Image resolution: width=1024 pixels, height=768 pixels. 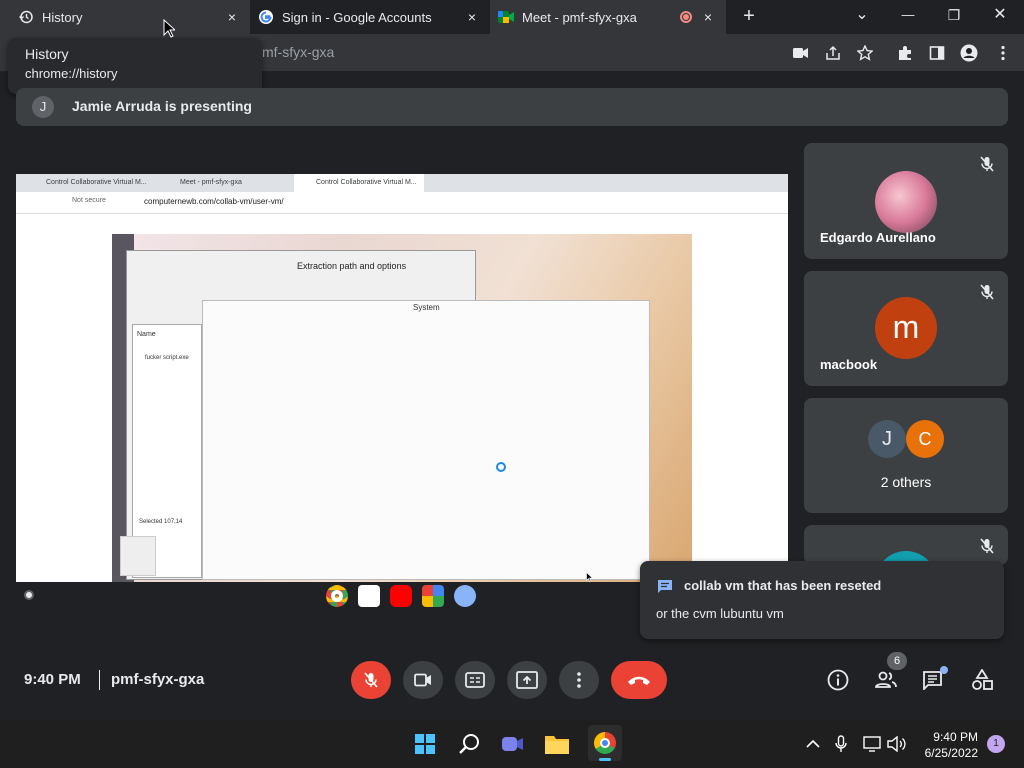 I want to click on video-icon, so click(x=422, y=680).